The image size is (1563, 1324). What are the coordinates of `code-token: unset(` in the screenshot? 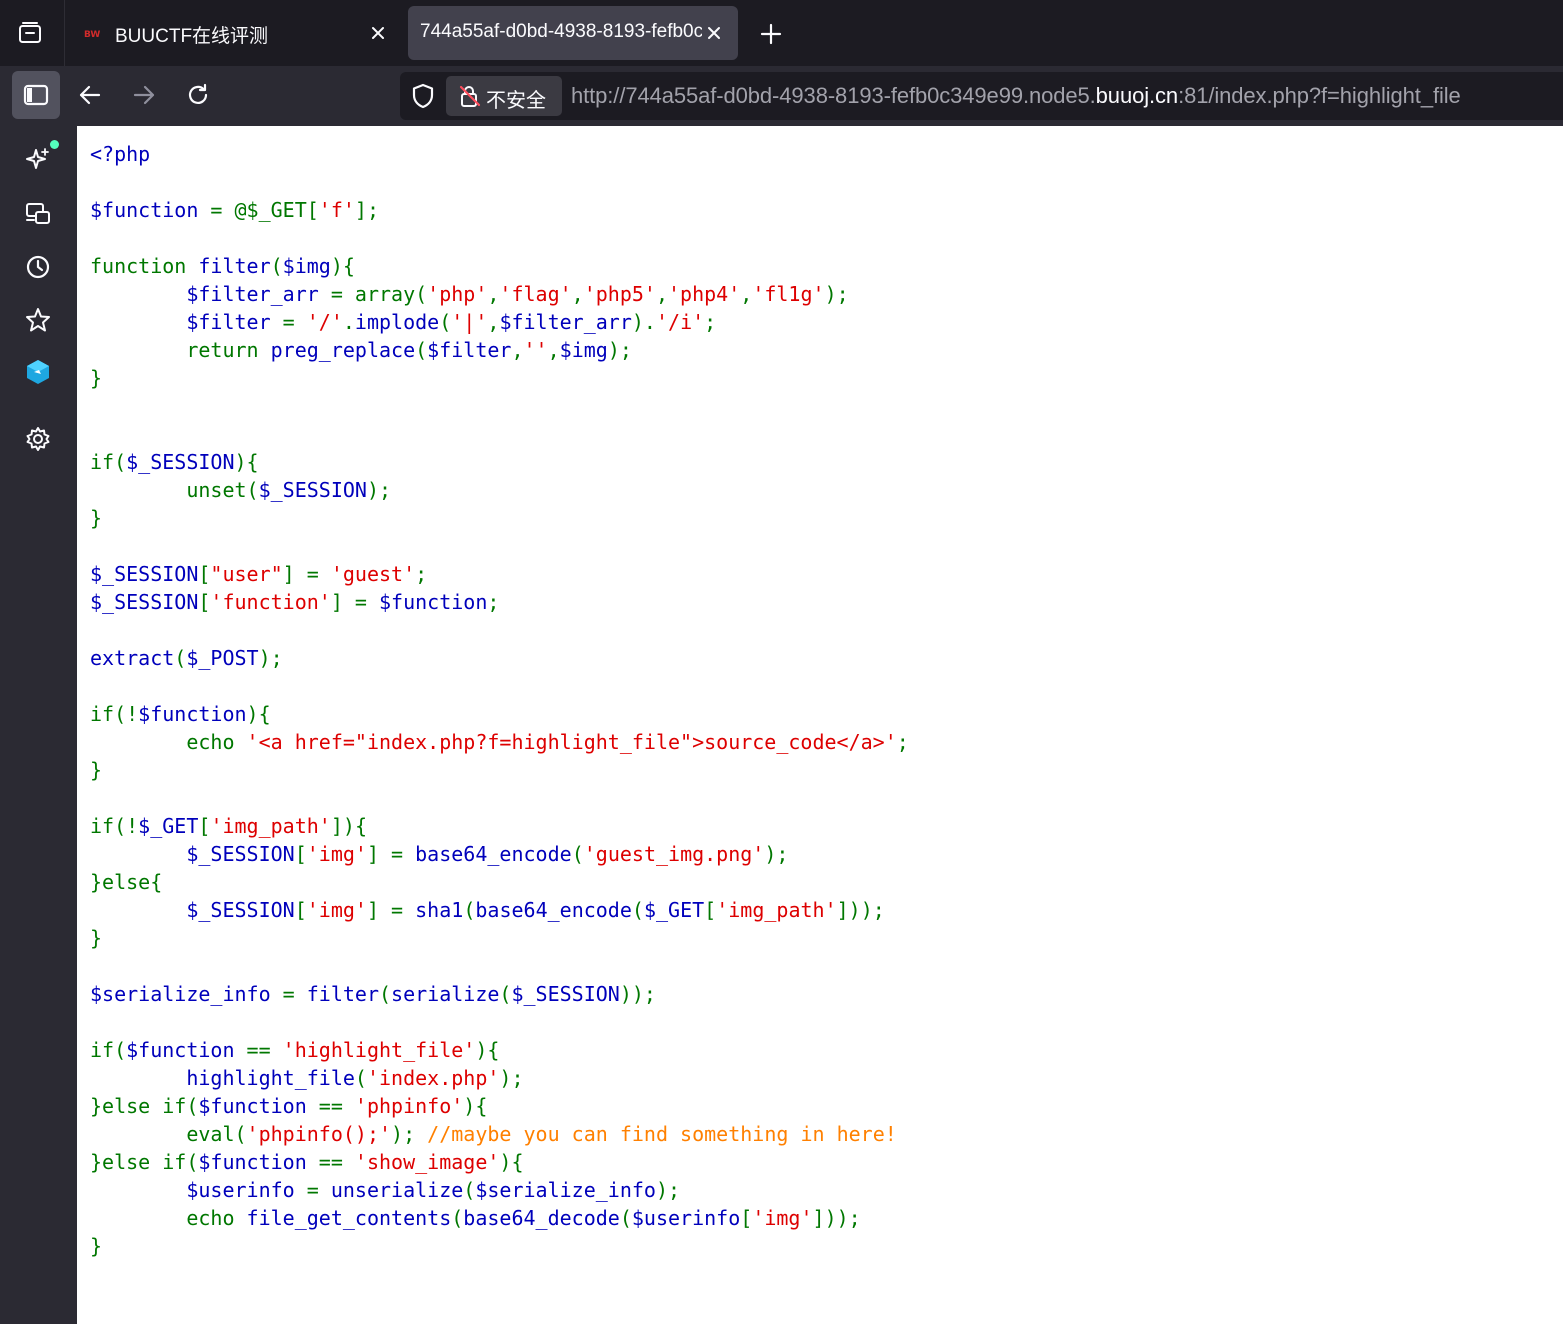 It's located at (222, 490).